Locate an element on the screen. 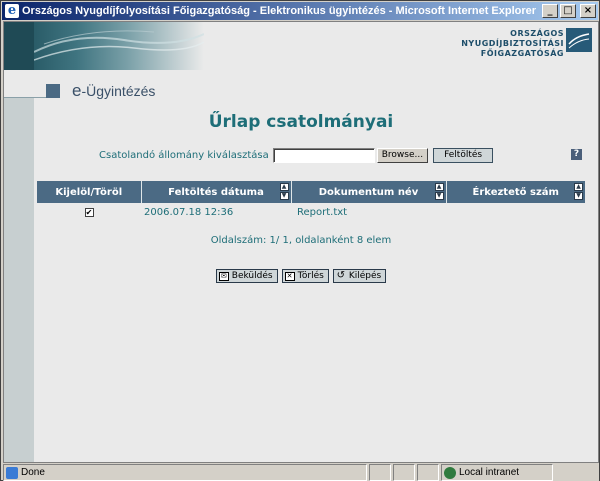 Image resolution: width=600 pixels, height=481 pixels. banner-dark-block is located at coordinates (19, 46).